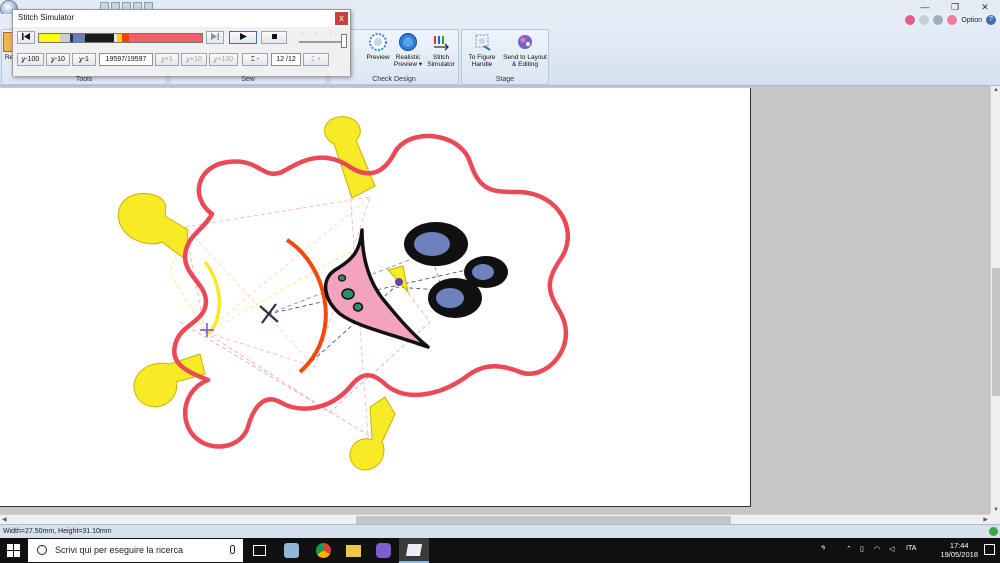  I want to click on next-color-label: +, so click(319, 59).